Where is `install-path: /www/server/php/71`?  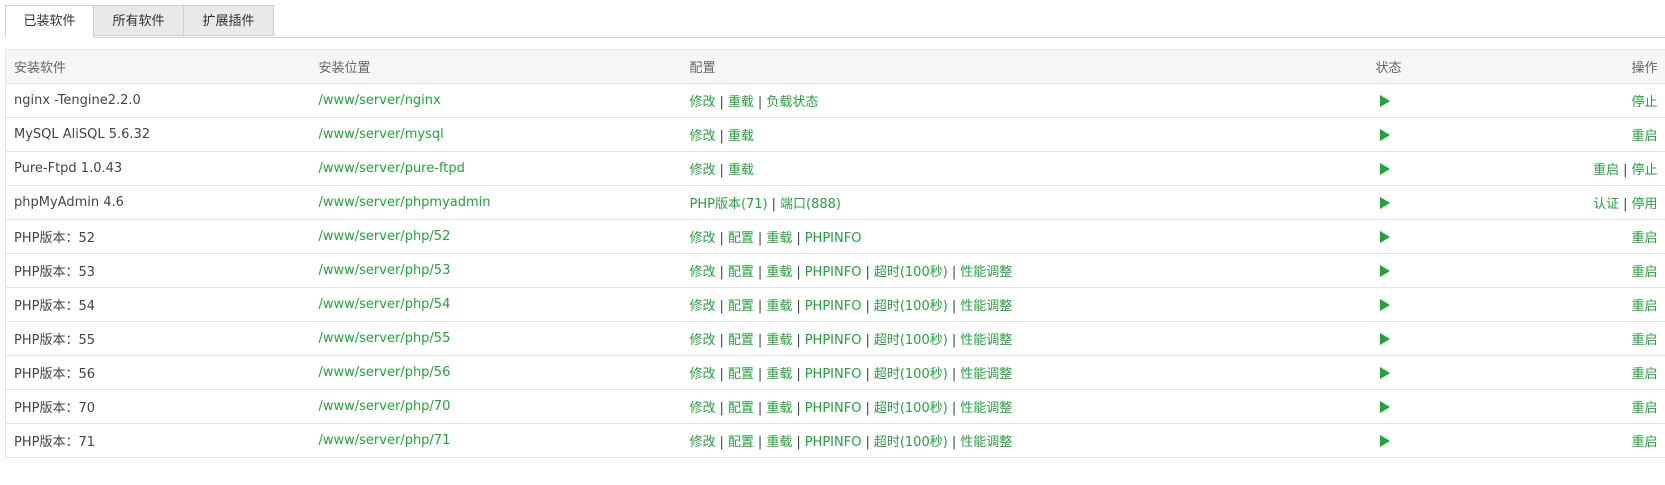
install-path: /www/server/php/71 is located at coordinates (496, 440).